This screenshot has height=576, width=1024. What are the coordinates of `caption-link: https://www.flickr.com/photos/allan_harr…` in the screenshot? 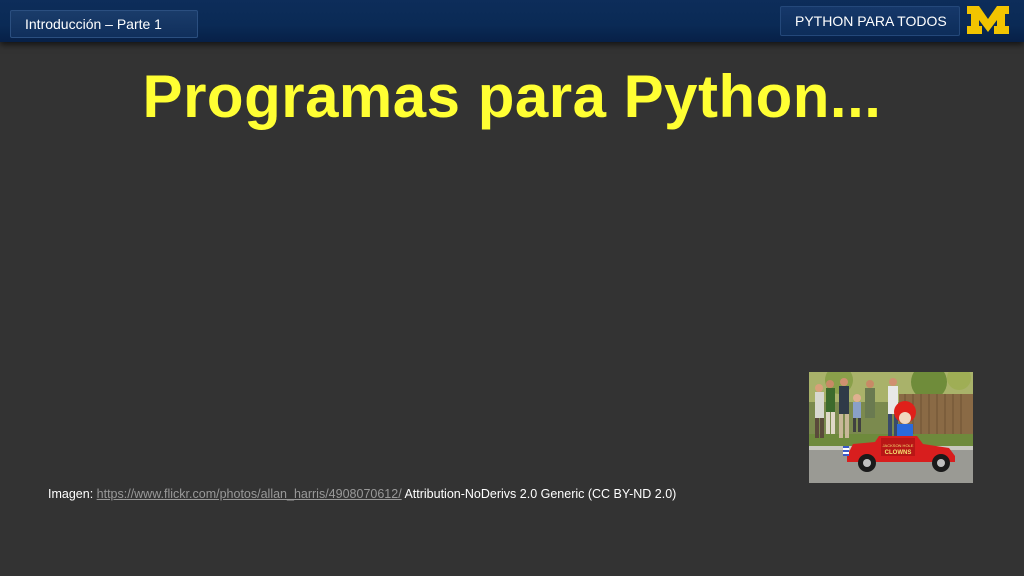 It's located at (249, 494).